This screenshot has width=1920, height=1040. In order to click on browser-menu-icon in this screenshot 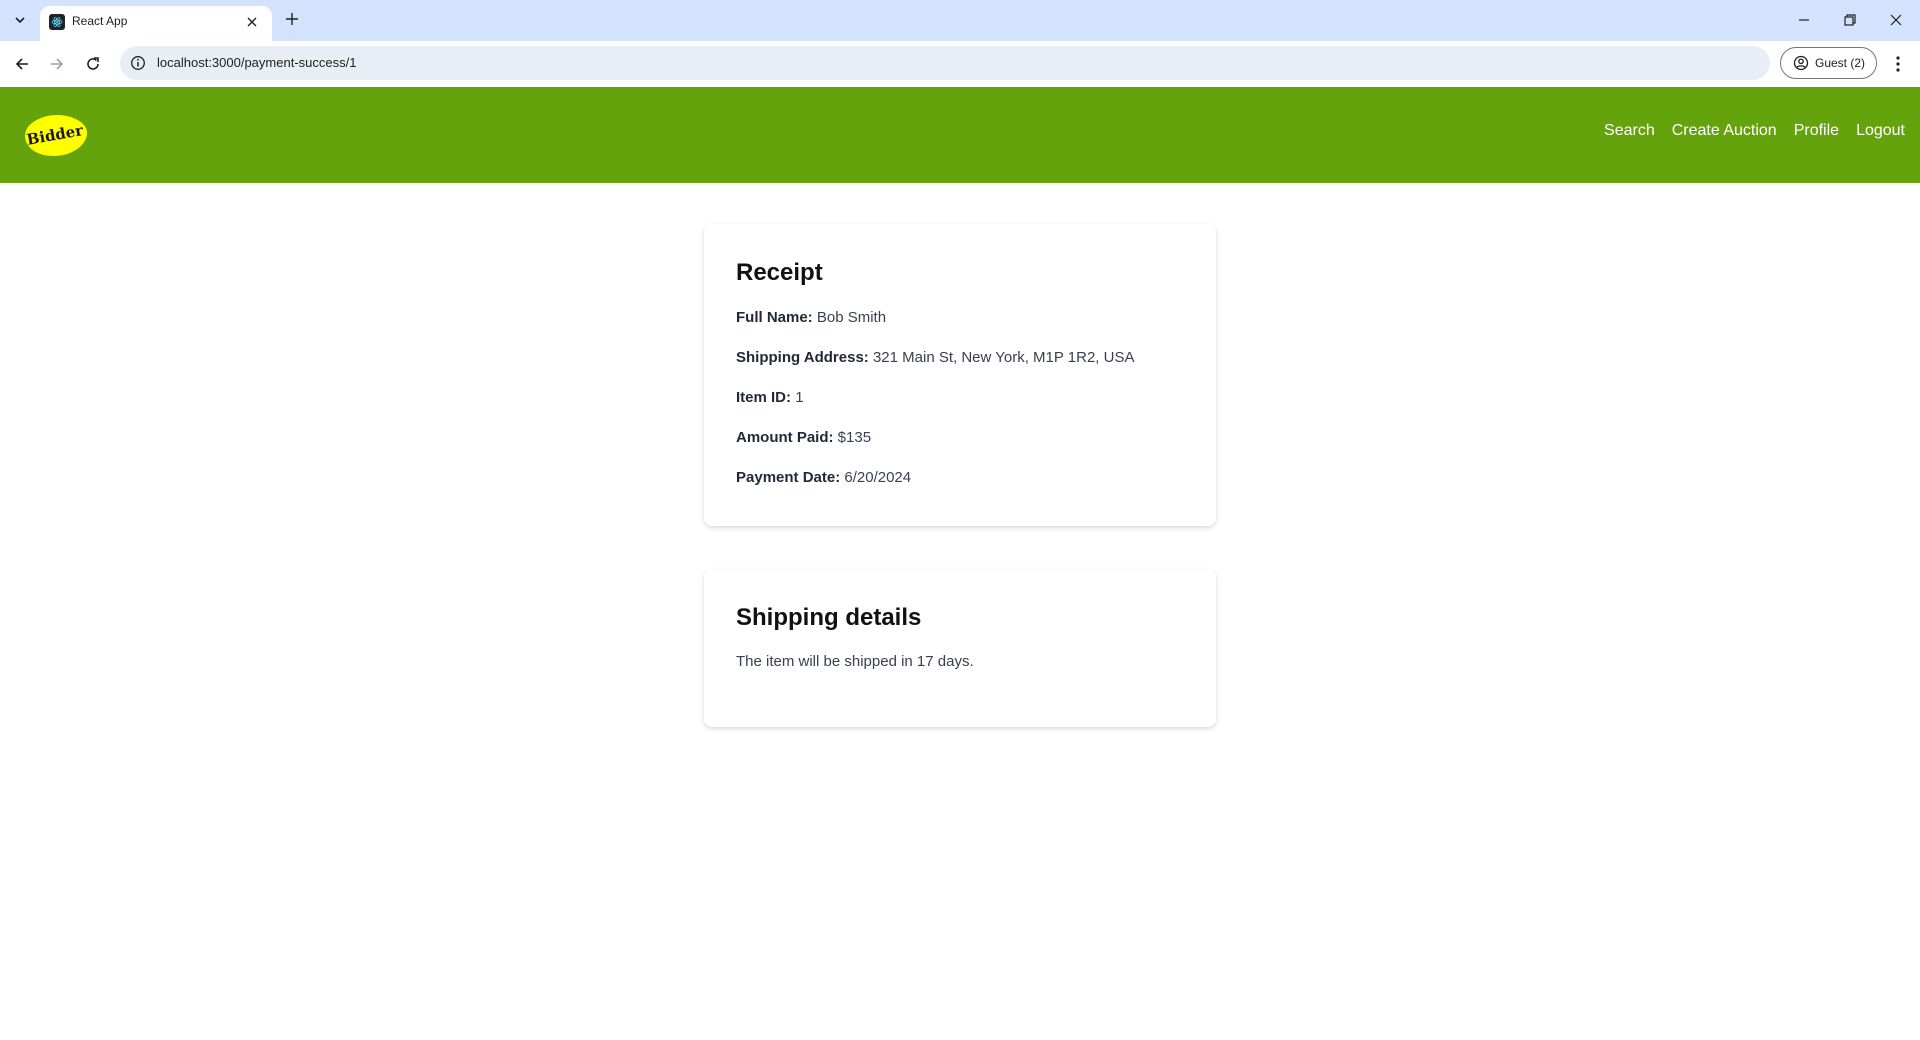, I will do `click(1898, 64)`.